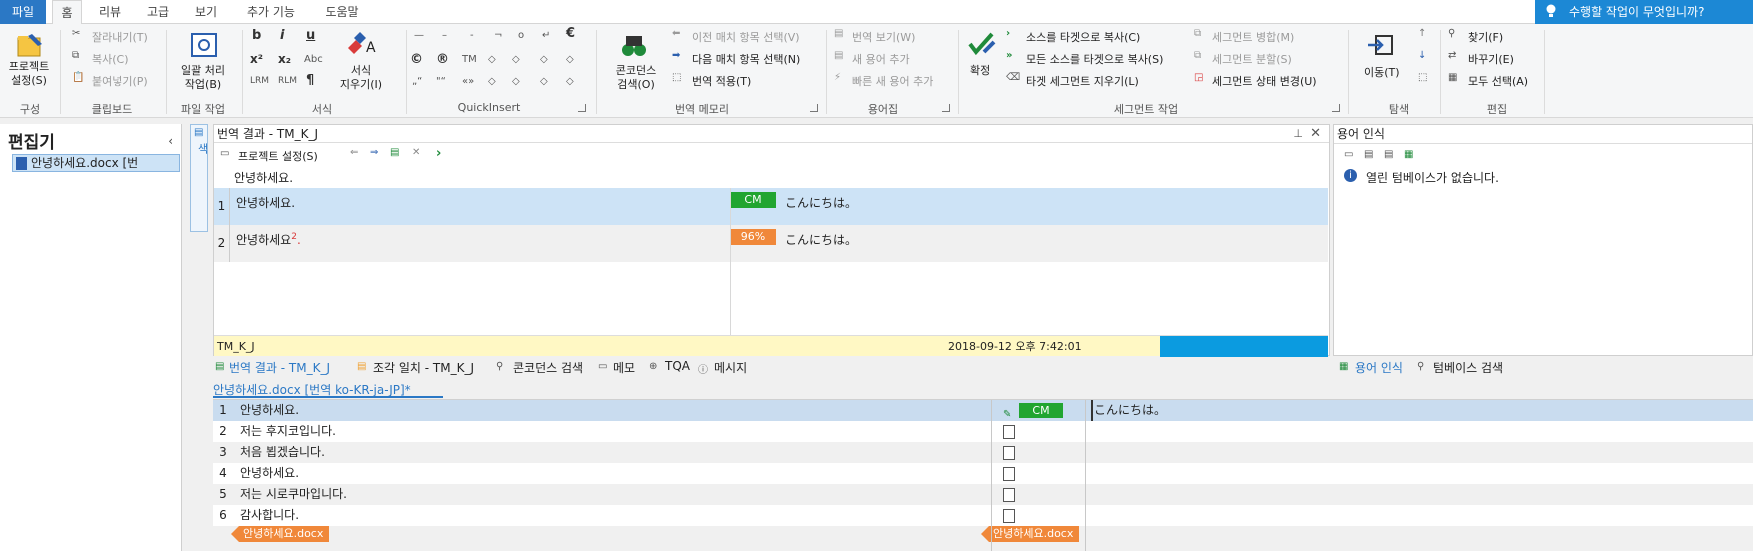  What do you see at coordinates (983, 515) in the screenshot?
I see `segment-row: 6 감사합니다.` at bounding box center [983, 515].